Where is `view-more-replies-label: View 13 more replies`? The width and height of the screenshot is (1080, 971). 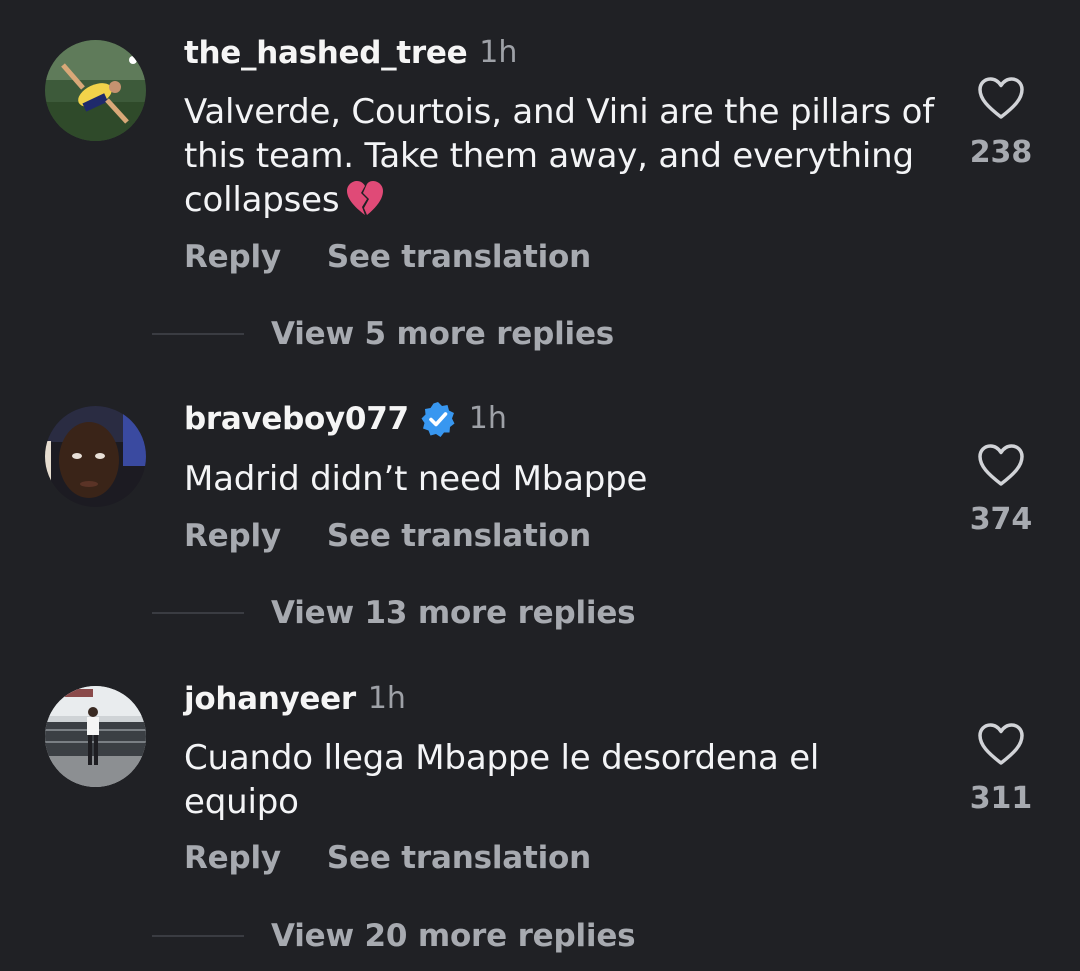 view-more-replies-label: View 13 more replies is located at coordinates (453, 613).